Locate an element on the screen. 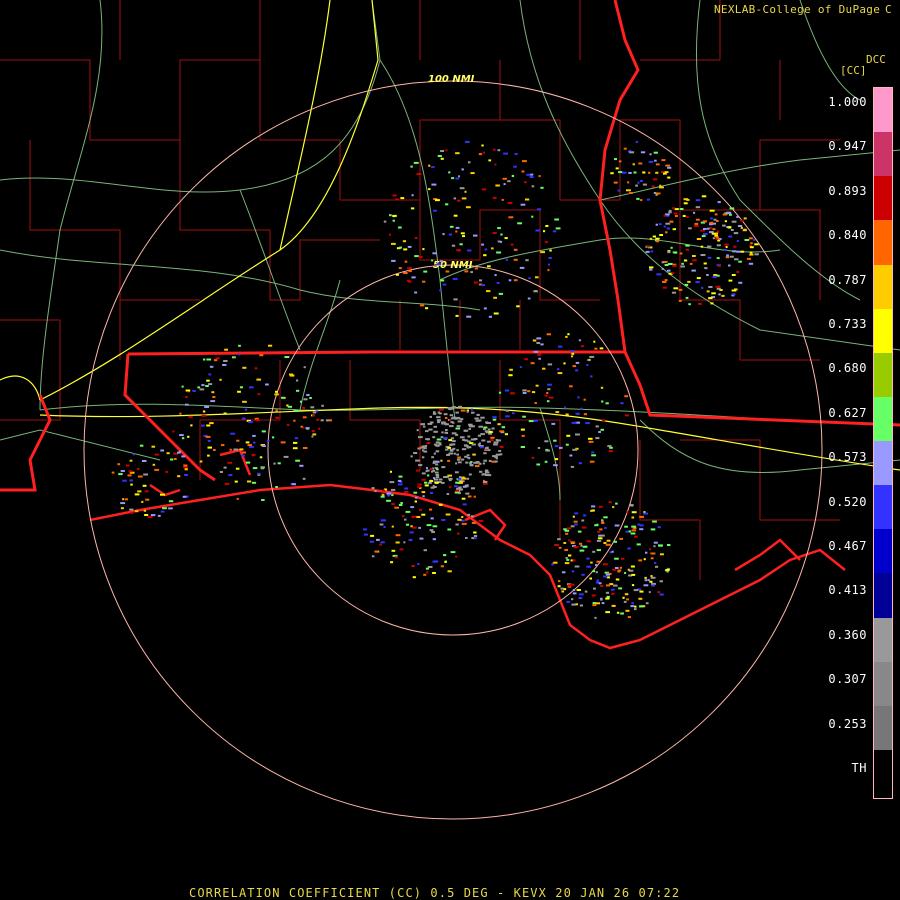 Image resolution: width=900 pixels, height=900 pixels. credit-text: NEXLAB-College of DuPage is located at coordinates (797, 9).